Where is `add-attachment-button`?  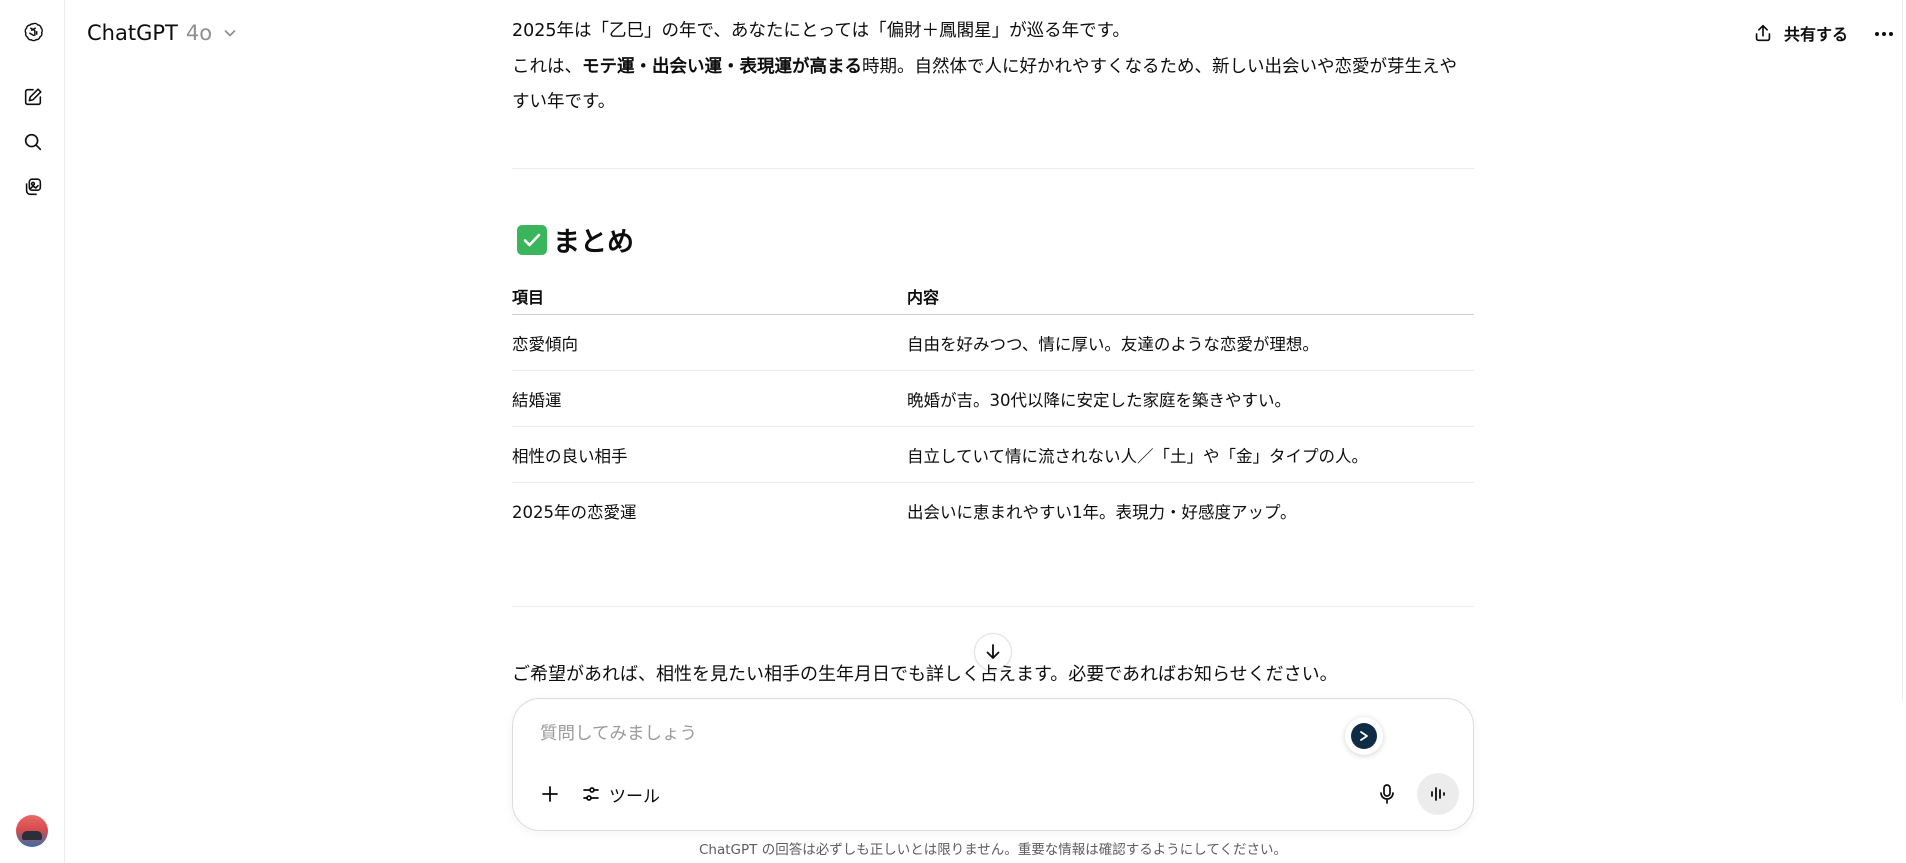
add-attachment-button is located at coordinates (550, 794).